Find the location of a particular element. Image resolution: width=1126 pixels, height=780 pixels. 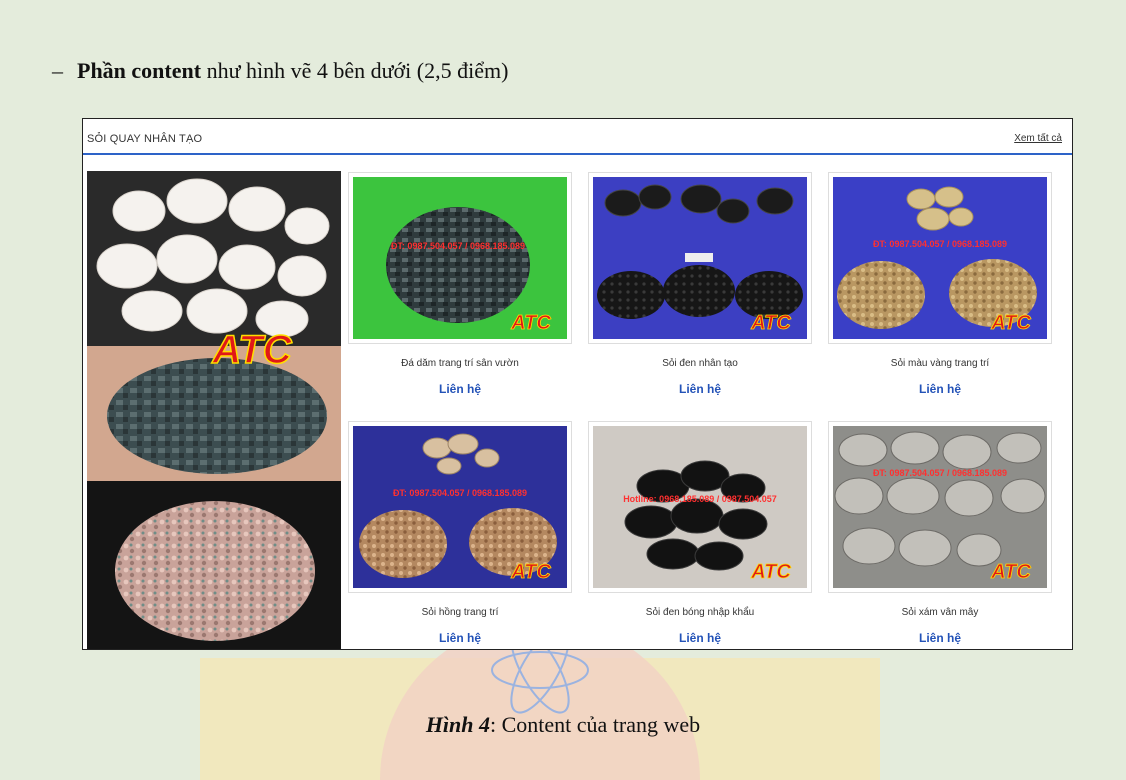

heading-bold: Phần content is located at coordinates (139, 70).